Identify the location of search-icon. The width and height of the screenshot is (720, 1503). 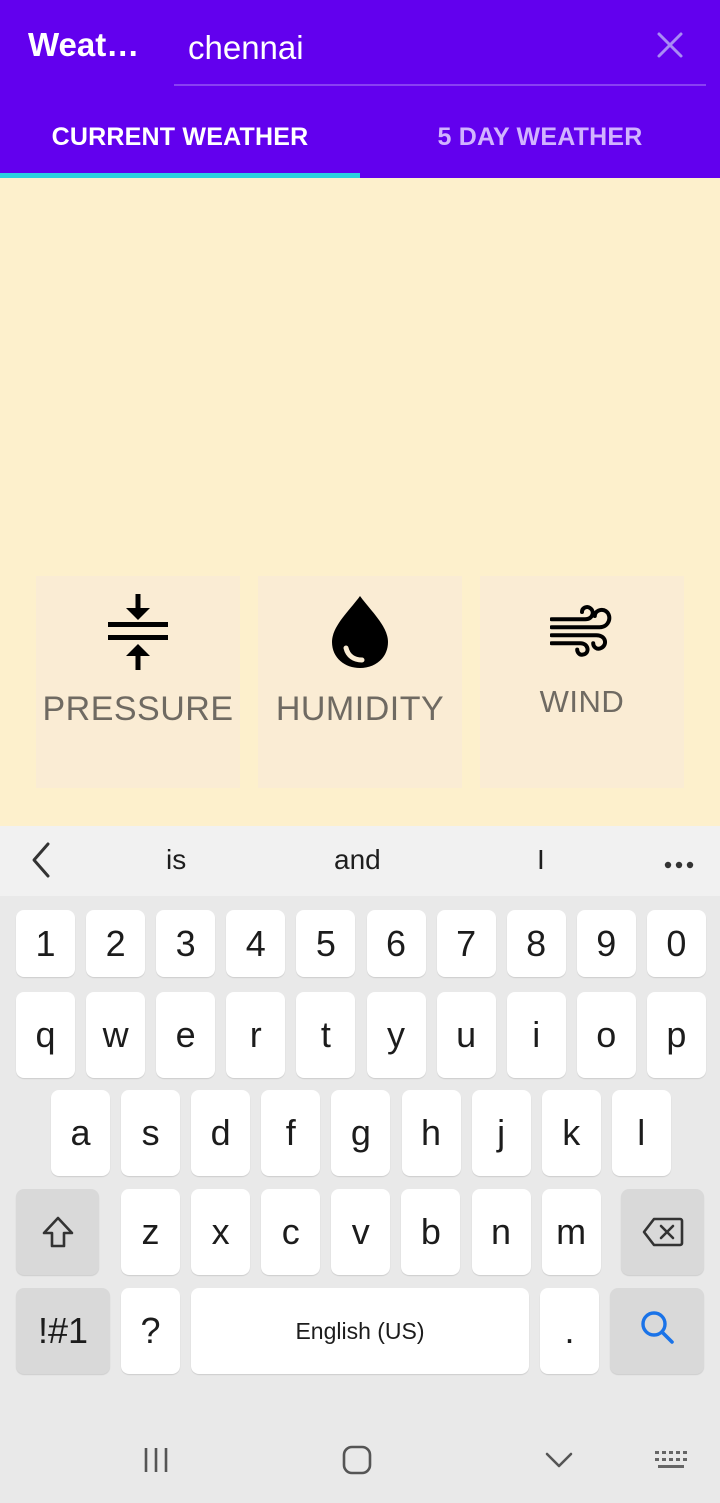
(657, 1331).